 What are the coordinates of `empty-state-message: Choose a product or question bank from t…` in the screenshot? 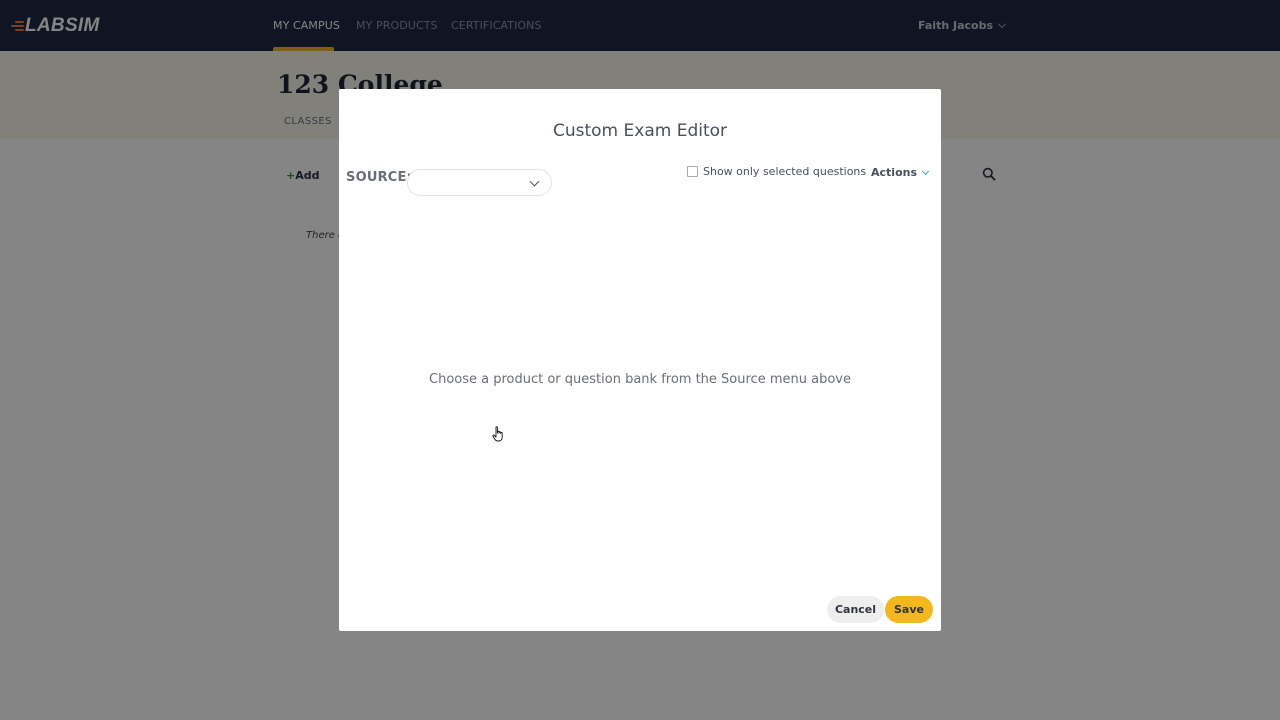 It's located at (640, 379).